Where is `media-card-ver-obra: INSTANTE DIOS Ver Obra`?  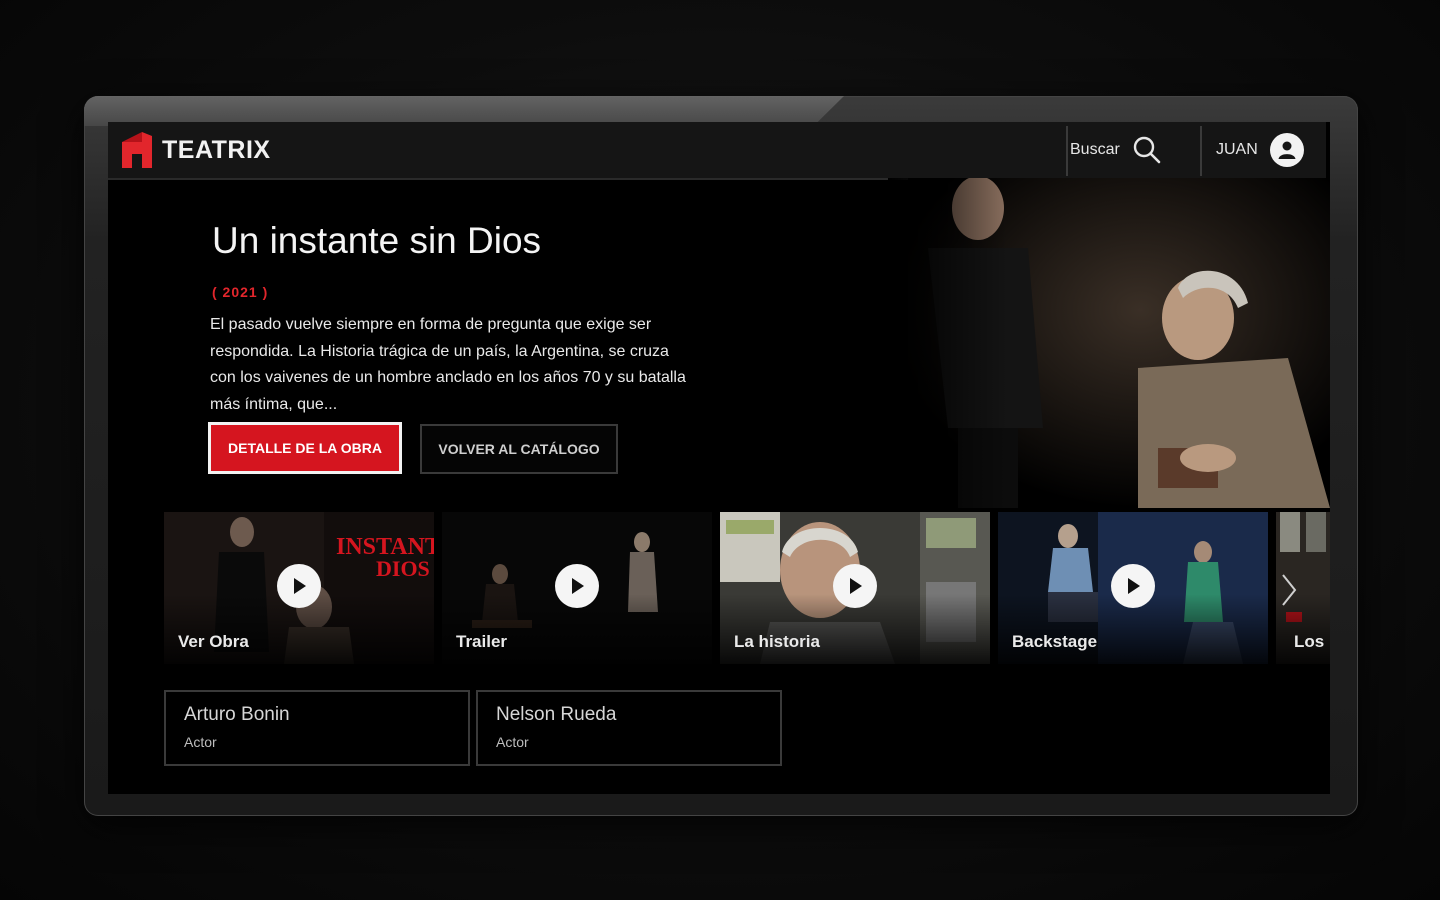 media-card-ver-obra: INSTANTE DIOS Ver Obra is located at coordinates (299, 588).